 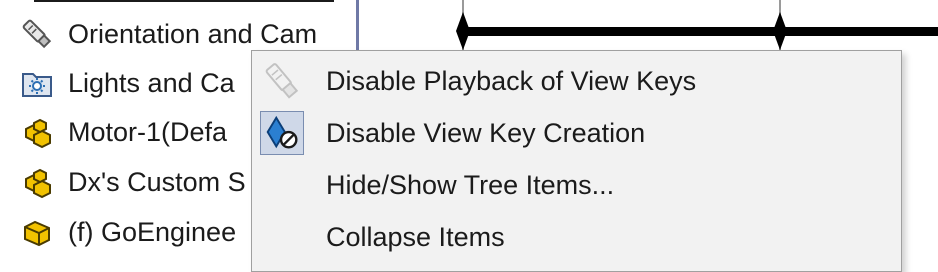 I want to click on menu-item-disable-playback: Disable Playback of View Keys, so click(x=576, y=81).